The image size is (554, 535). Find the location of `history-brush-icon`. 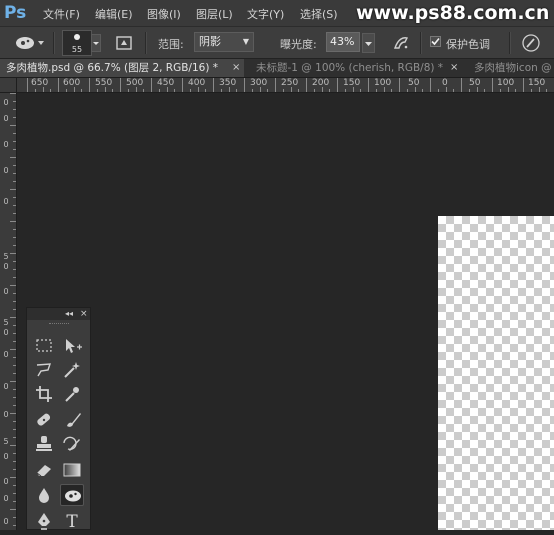

history-brush-icon is located at coordinates (72, 444).